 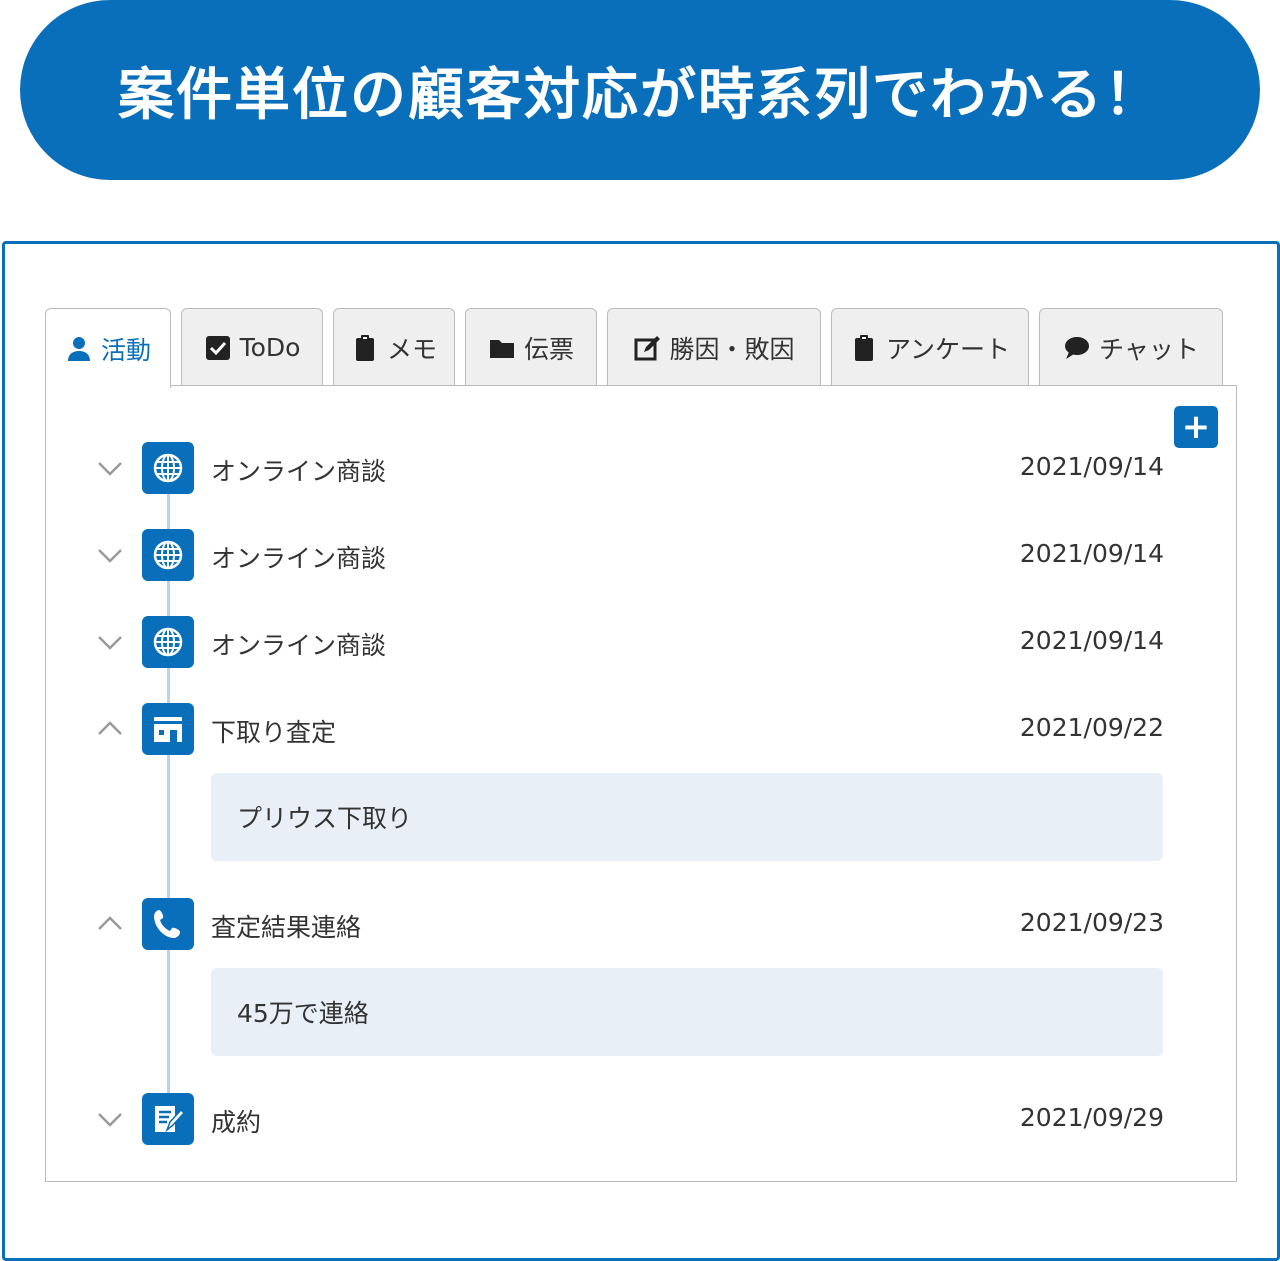 What do you see at coordinates (125, 350) in the screenshot?
I see `tab-label: 活動` at bounding box center [125, 350].